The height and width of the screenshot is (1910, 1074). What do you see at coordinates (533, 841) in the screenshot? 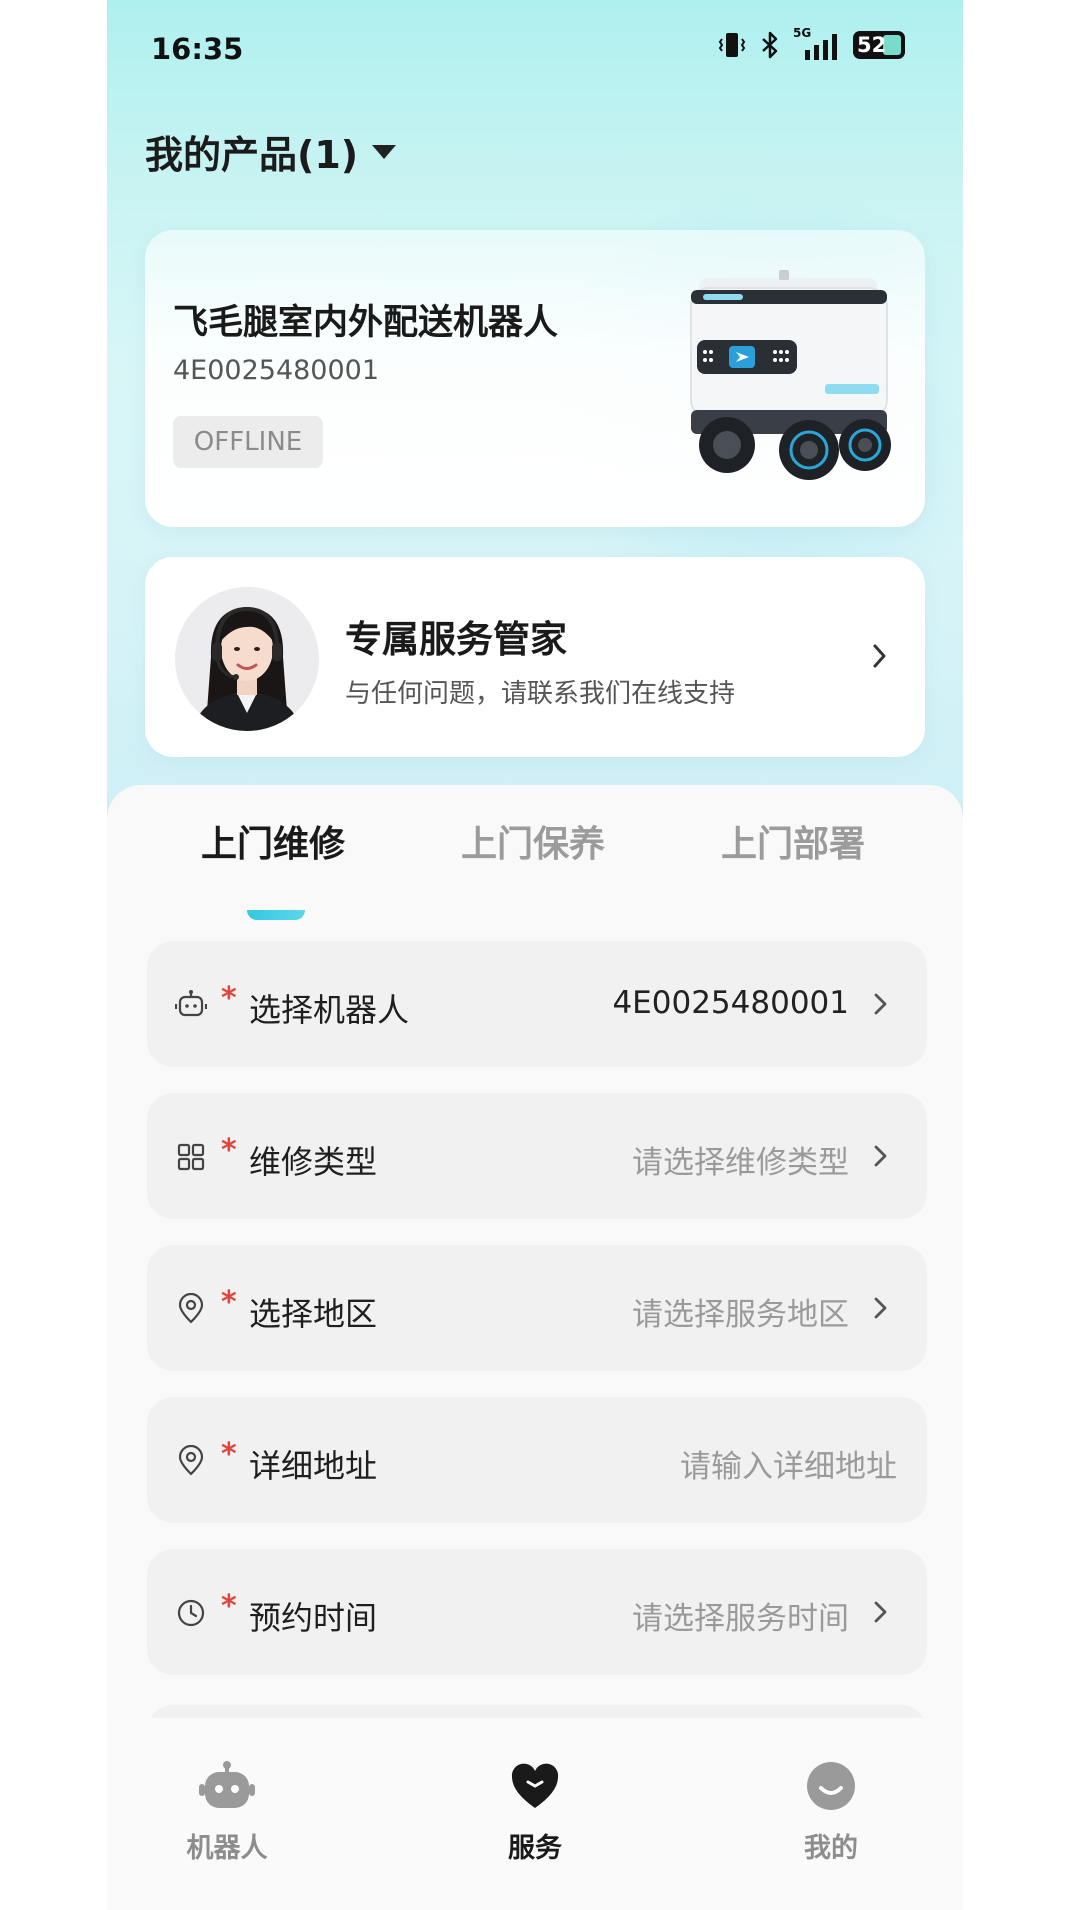
I see `tab-onsite-maintenance: 上门保养` at bounding box center [533, 841].